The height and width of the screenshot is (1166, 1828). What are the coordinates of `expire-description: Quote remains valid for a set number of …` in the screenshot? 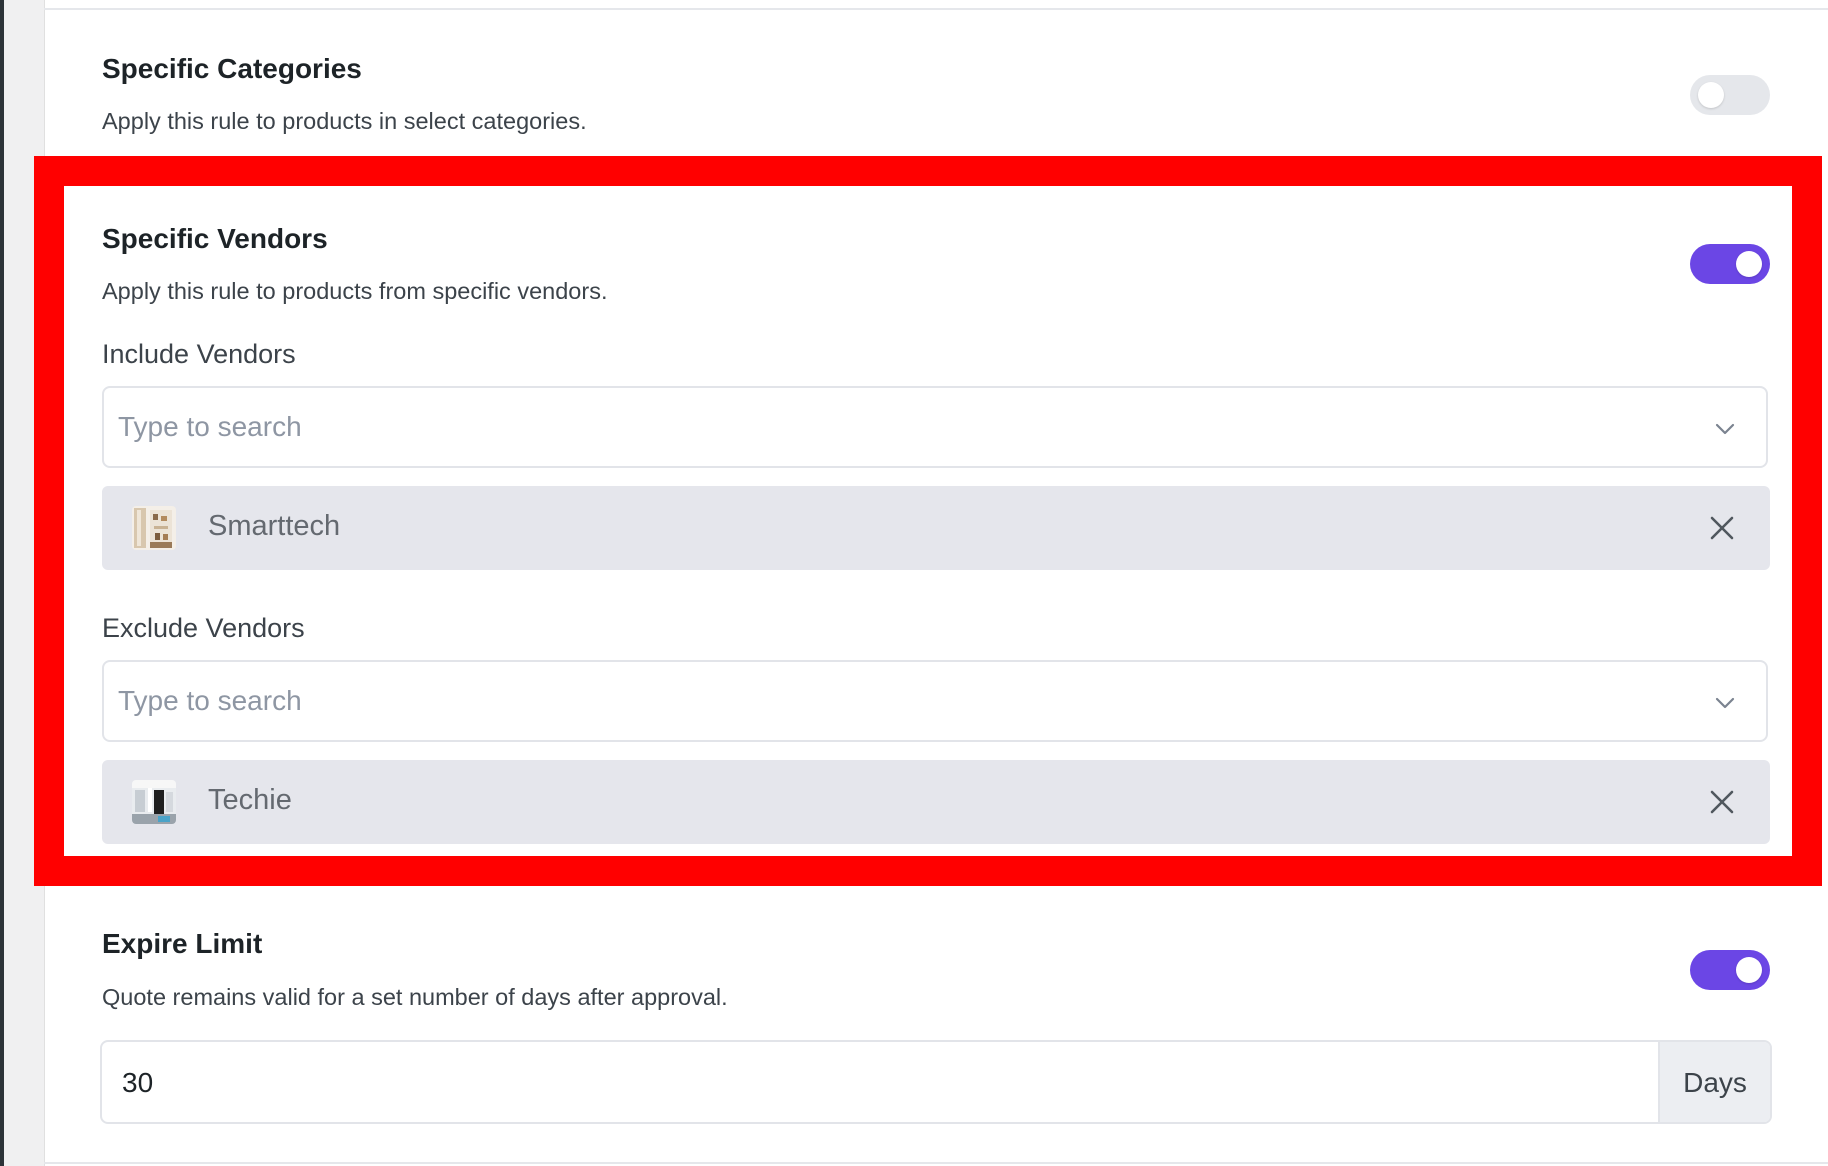 It's located at (415, 997).